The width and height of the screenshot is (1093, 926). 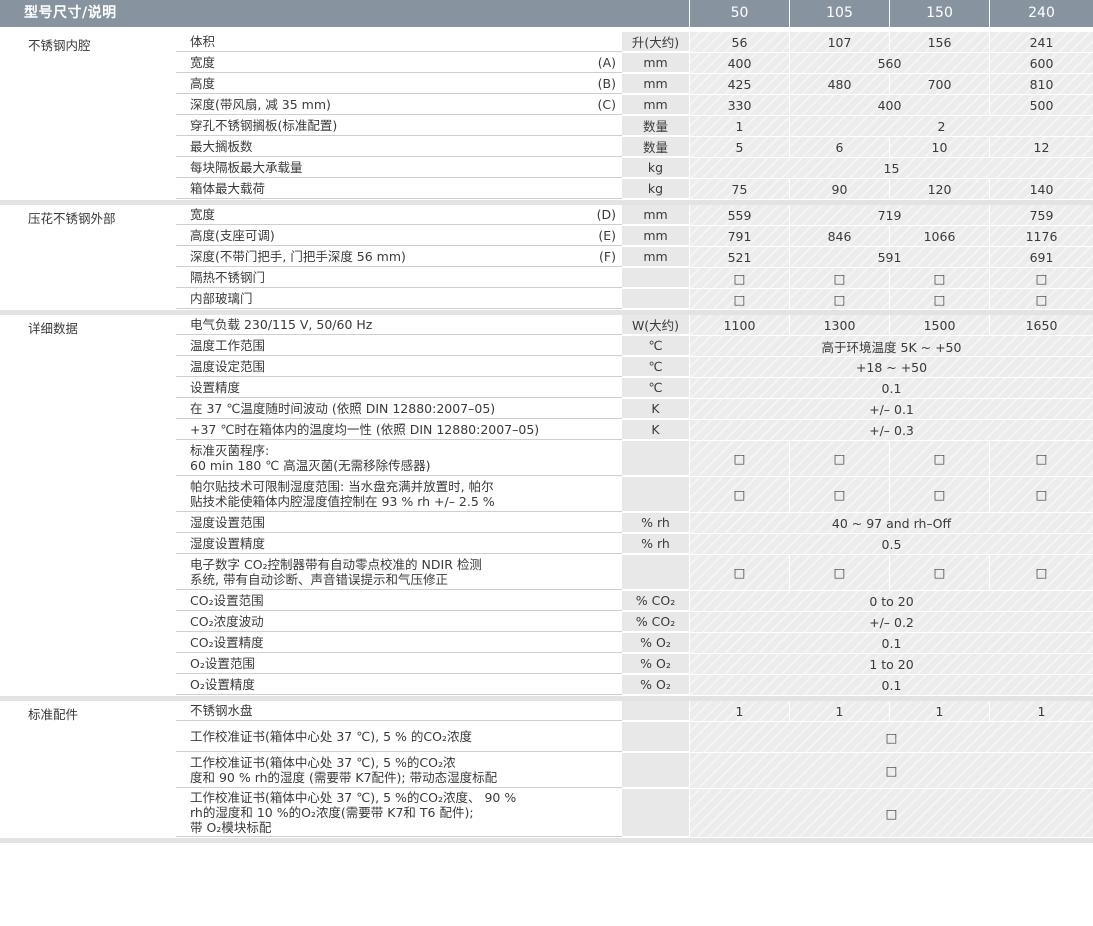 What do you see at coordinates (939, 711) in the screenshot?
I see `value-cell: 1` at bounding box center [939, 711].